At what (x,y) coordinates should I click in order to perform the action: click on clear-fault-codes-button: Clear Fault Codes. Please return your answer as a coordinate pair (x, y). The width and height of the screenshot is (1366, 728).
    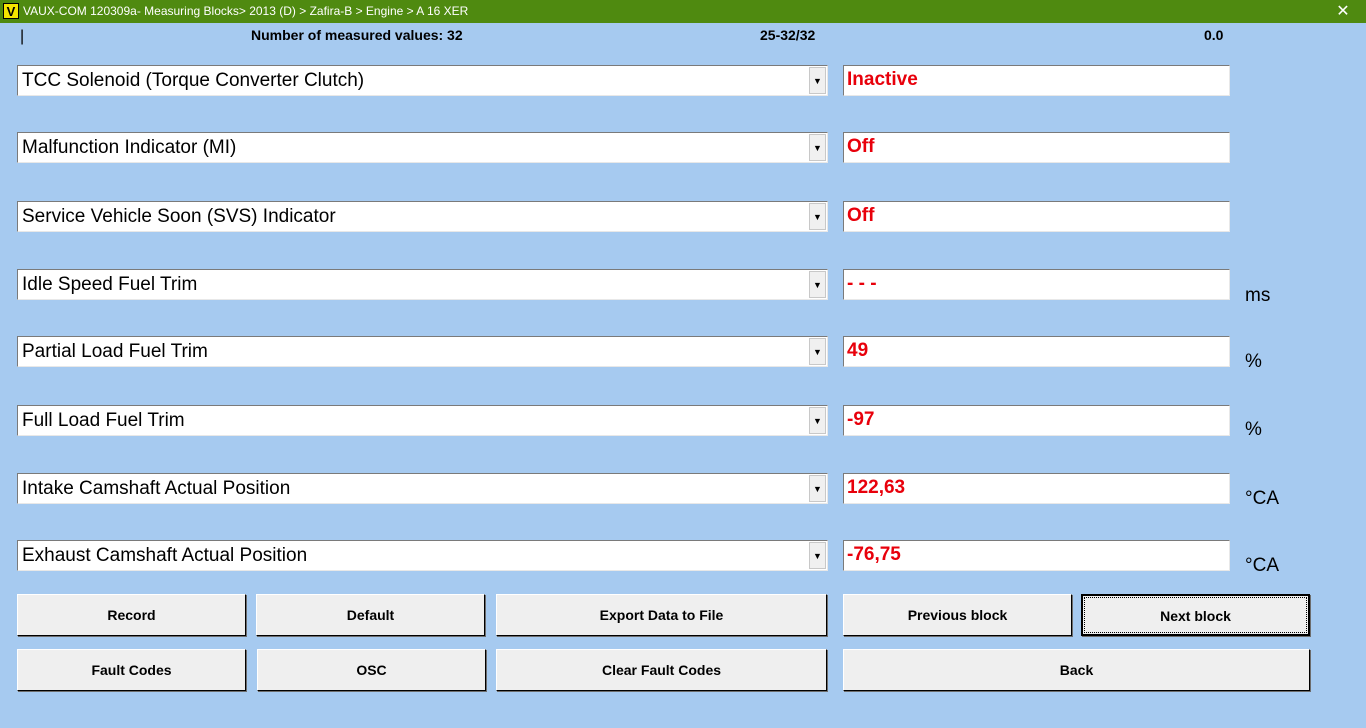
    Looking at the image, I should click on (661, 670).